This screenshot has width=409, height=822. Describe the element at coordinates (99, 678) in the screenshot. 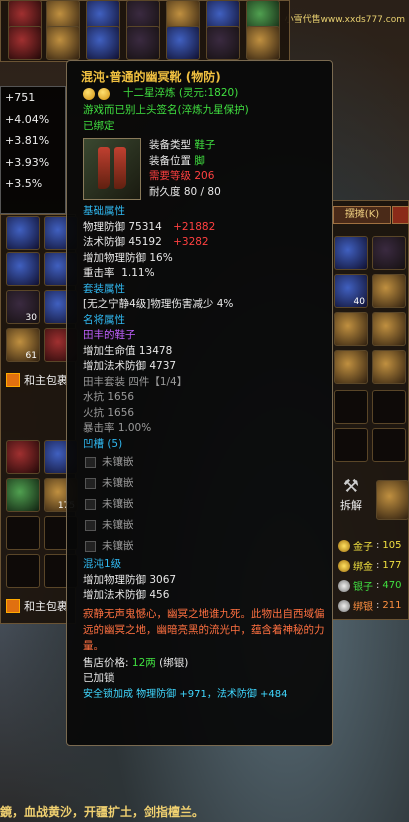

I see `lock-status: 已加锁` at that location.